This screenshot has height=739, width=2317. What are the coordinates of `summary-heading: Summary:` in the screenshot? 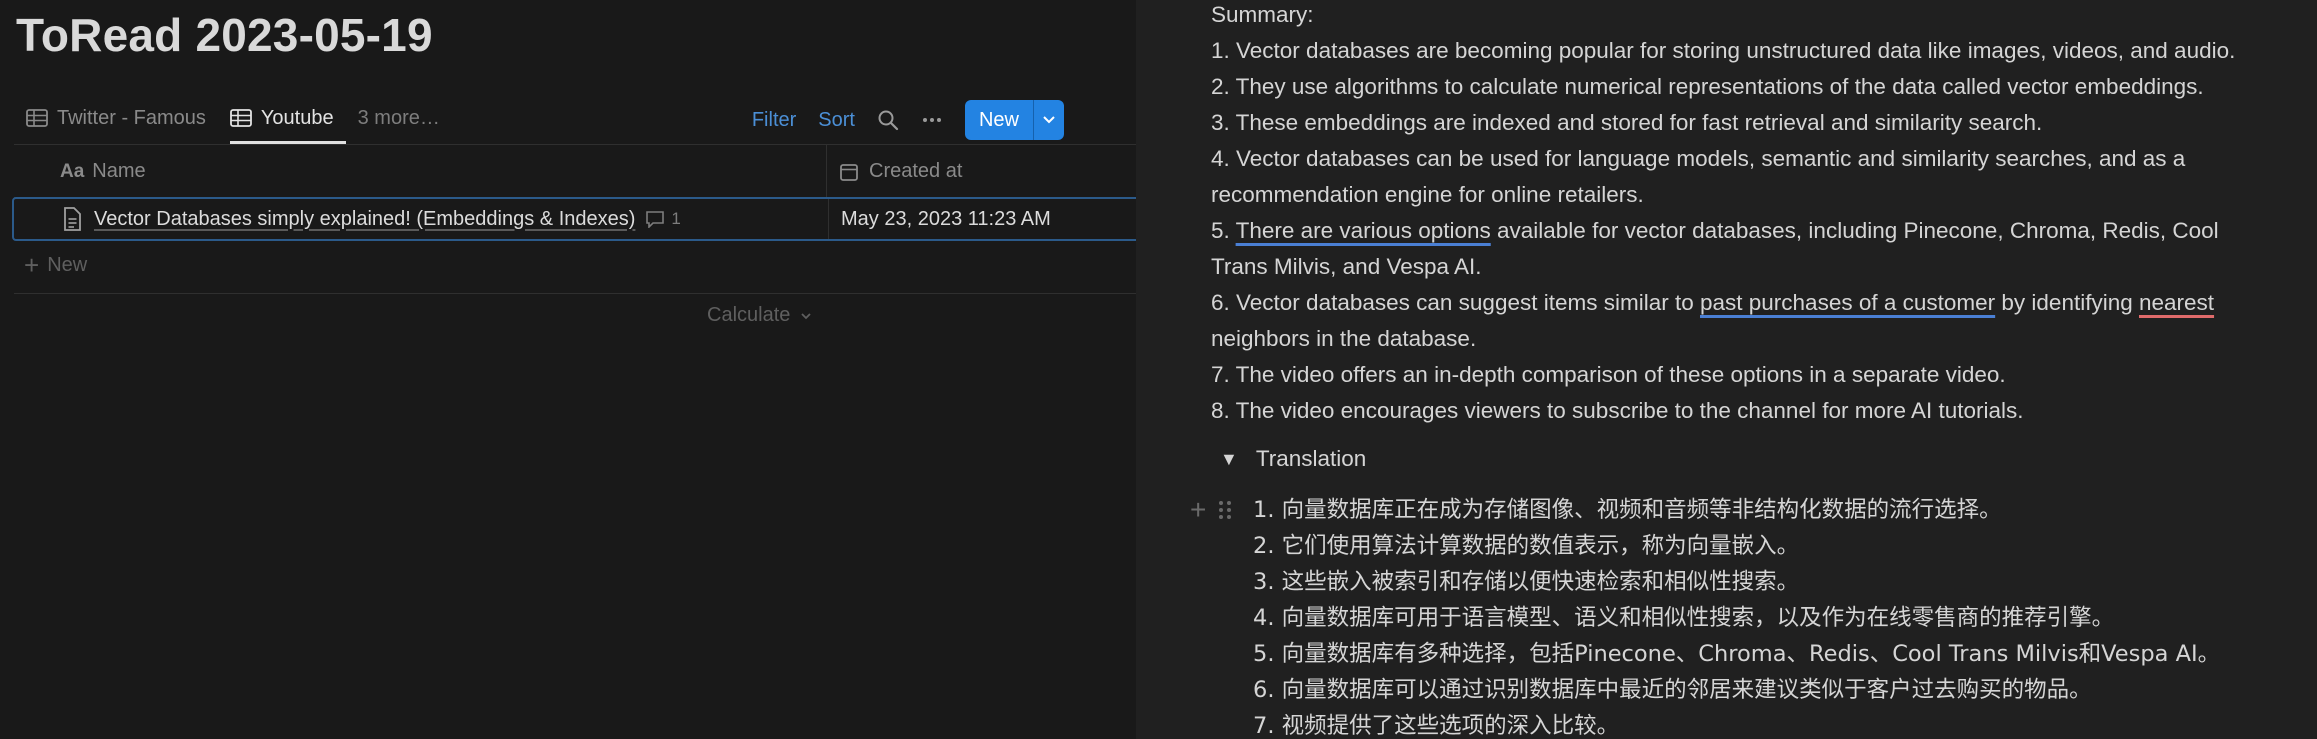 It's located at (1262, 14).